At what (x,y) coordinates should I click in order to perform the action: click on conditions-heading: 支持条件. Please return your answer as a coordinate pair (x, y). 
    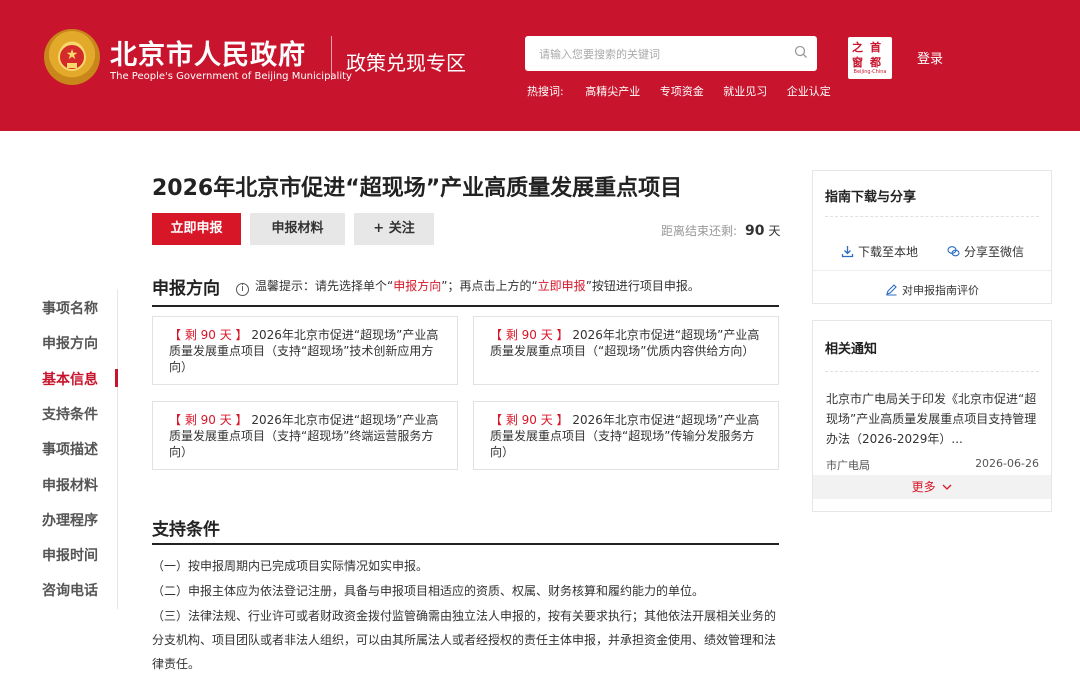
    Looking at the image, I should click on (186, 530).